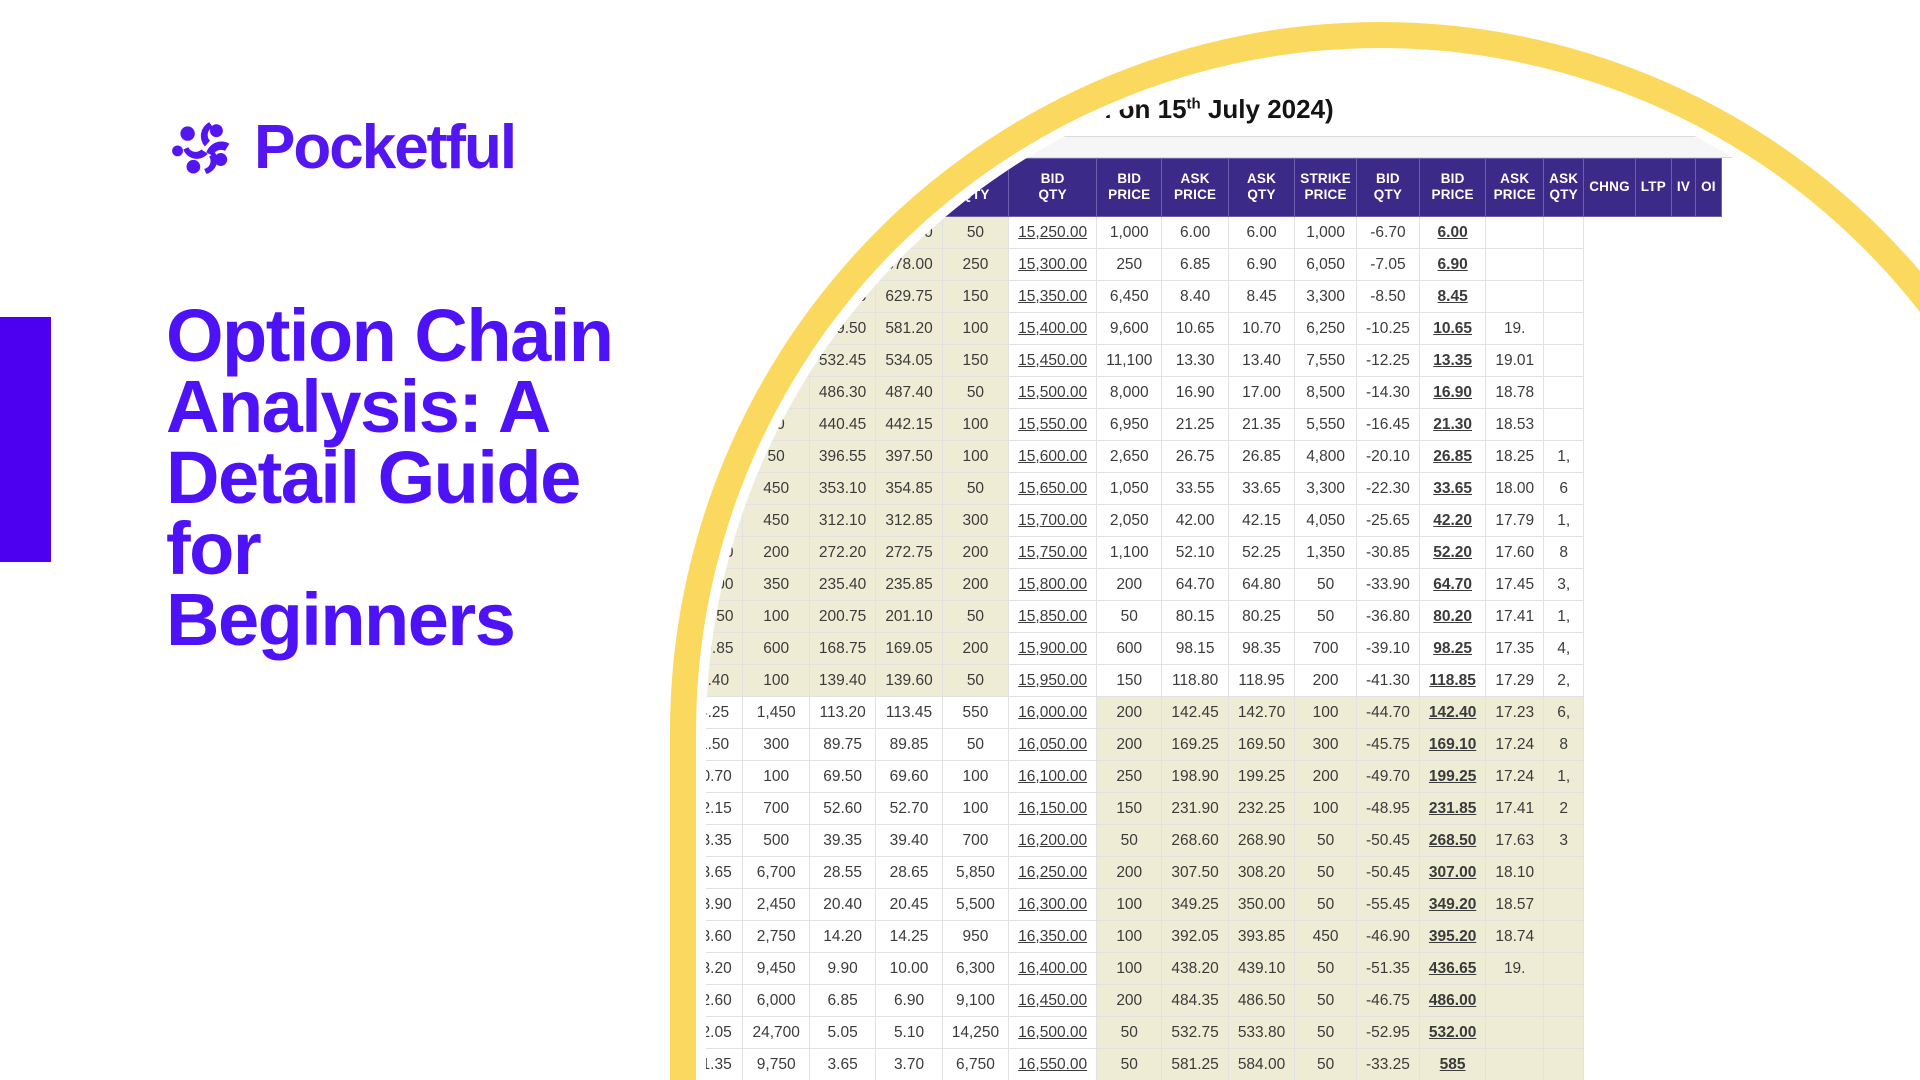 Image resolution: width=1920 pixels, height=1080 pixels. What do you see at coordinates (1261, 552) in the screenshot?
I see `put-ask-price: 52.25` at bounding box center [1261, 552].